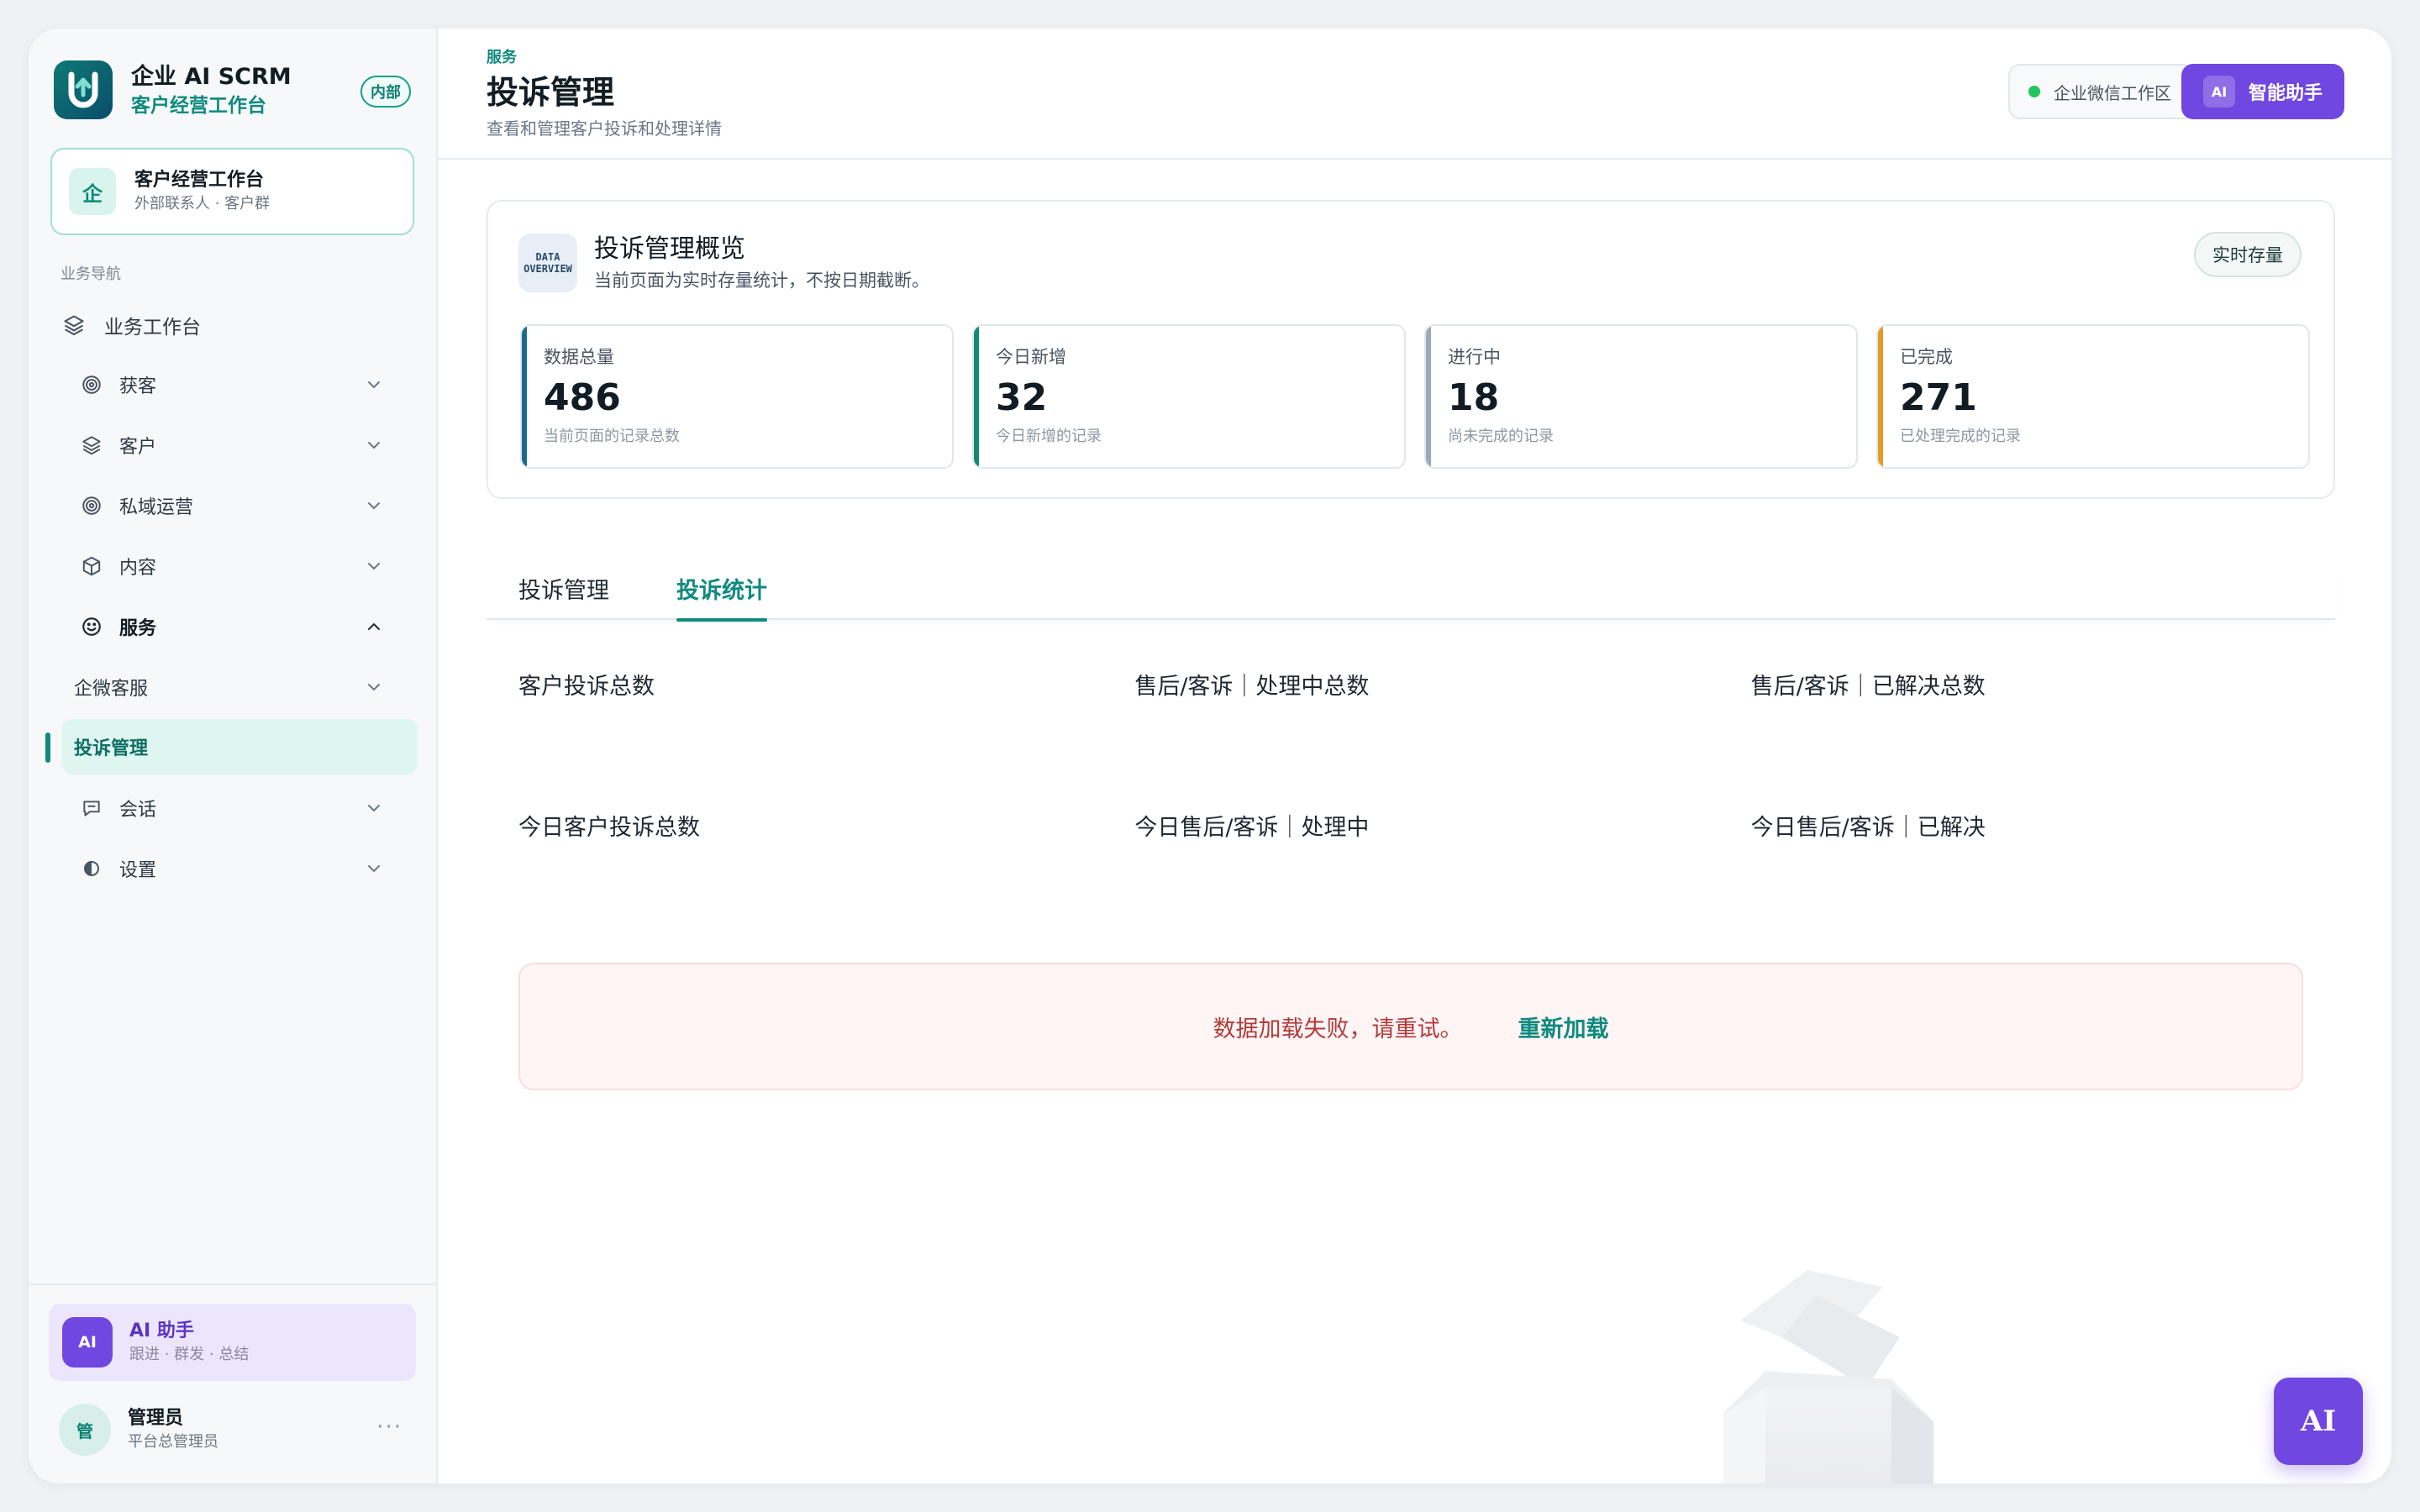  I want to click on sidebar-item-content: 内容, so click(233, 566).